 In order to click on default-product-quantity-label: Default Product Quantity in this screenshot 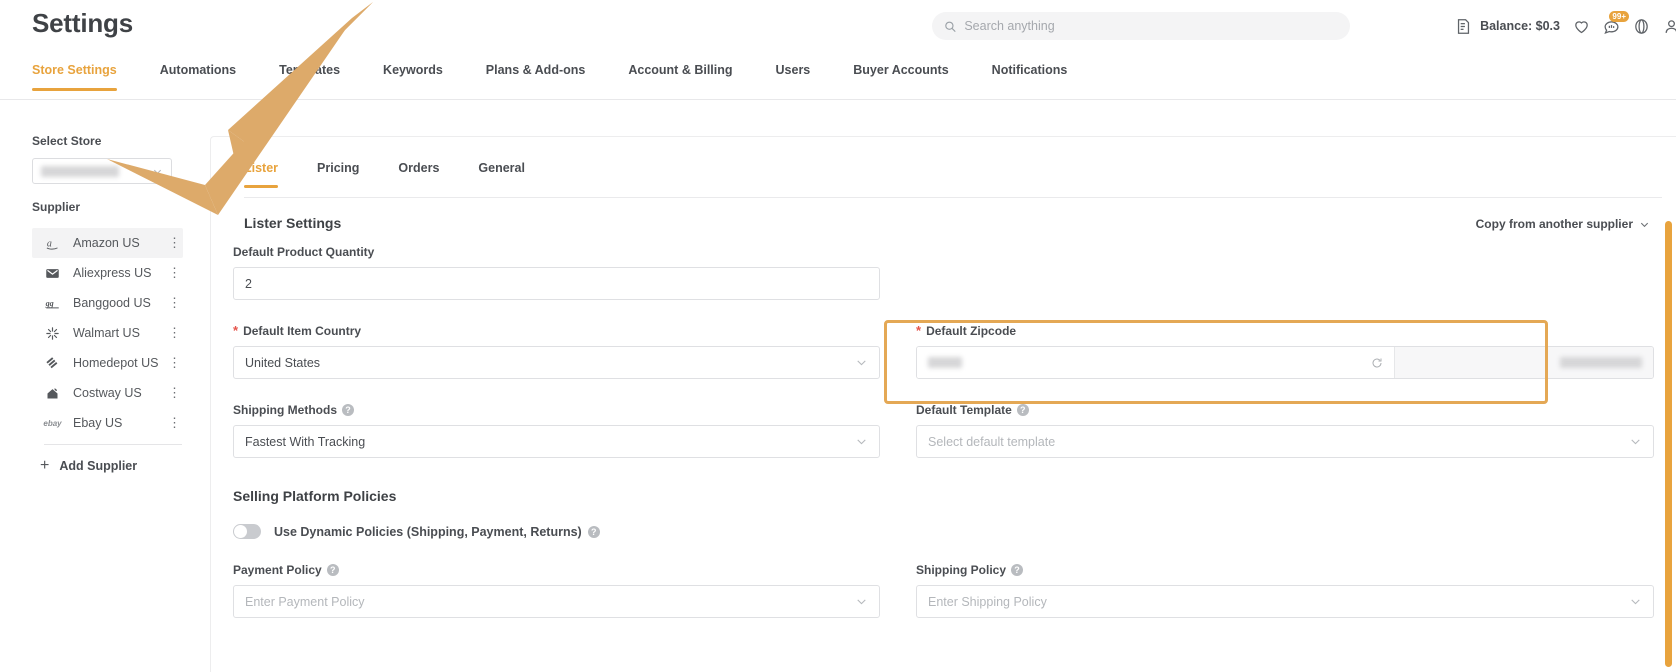, I will do `click(304, 252)`.